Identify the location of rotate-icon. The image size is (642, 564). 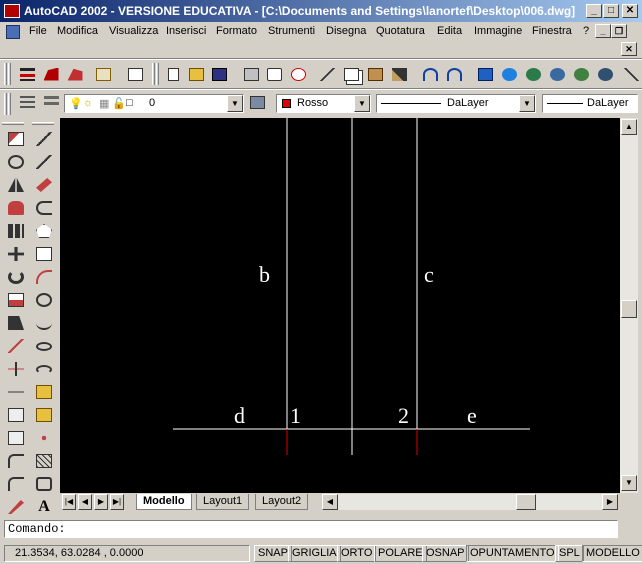
(16, 277).